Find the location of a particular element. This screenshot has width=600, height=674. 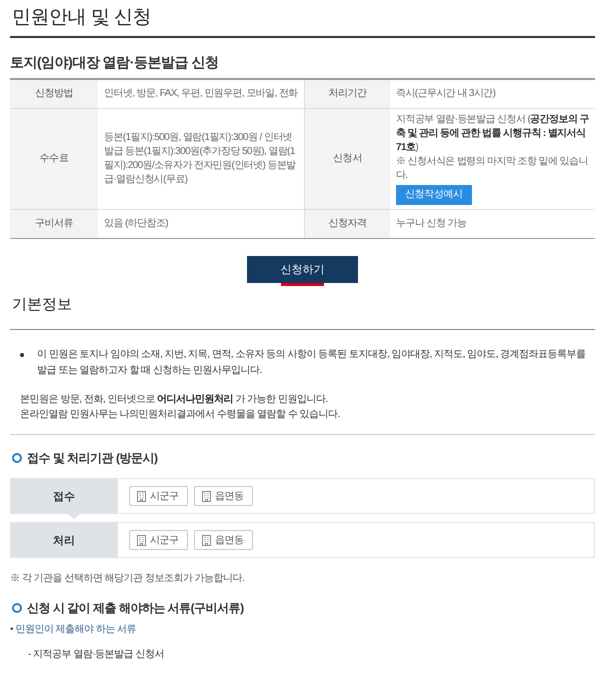

form-description: ※ 신청서식은 법령의 마지막 조항 밑에 있습니다. is located at coordinates (492, 169).